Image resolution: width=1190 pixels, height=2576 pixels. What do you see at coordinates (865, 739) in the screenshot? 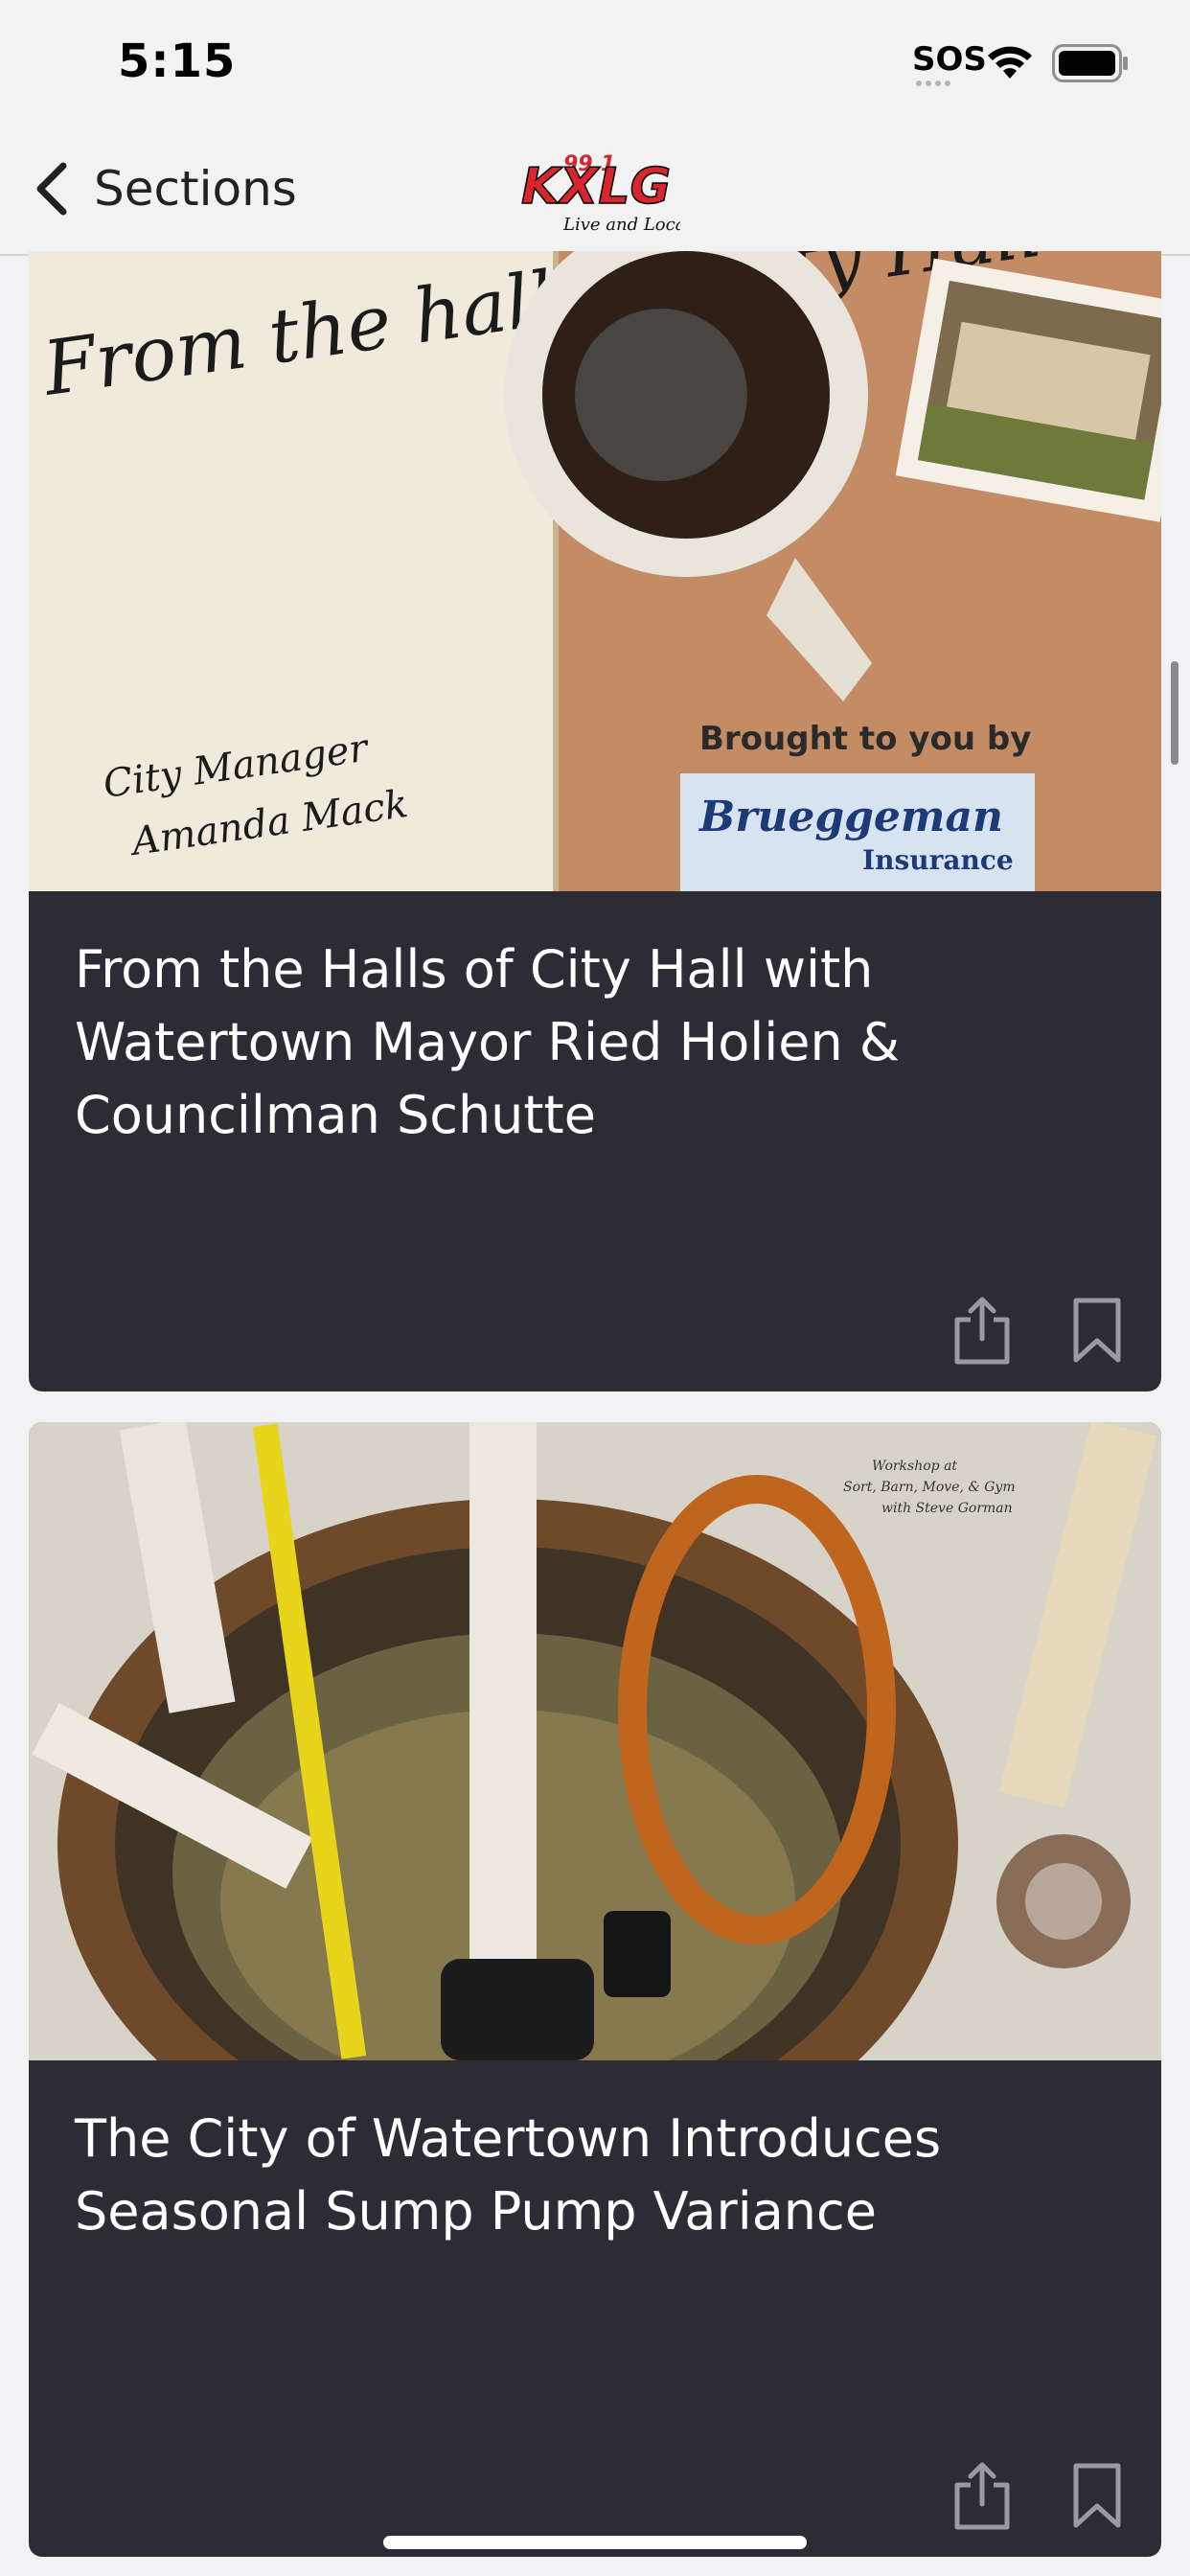
I see `svg-text: Brought to you by` at bounding box center [865, 739].